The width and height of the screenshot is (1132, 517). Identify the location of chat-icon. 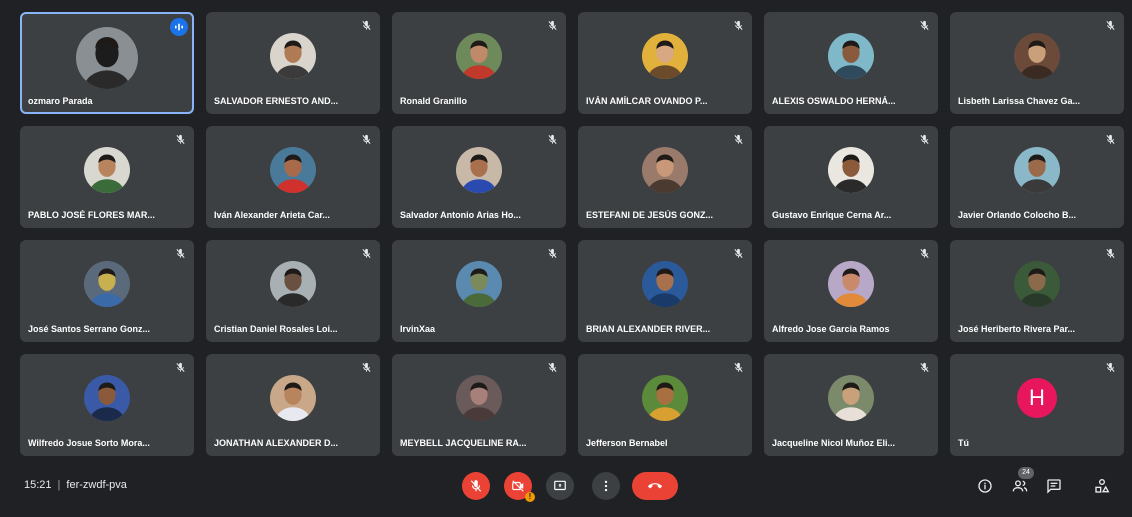
(1054, 486).